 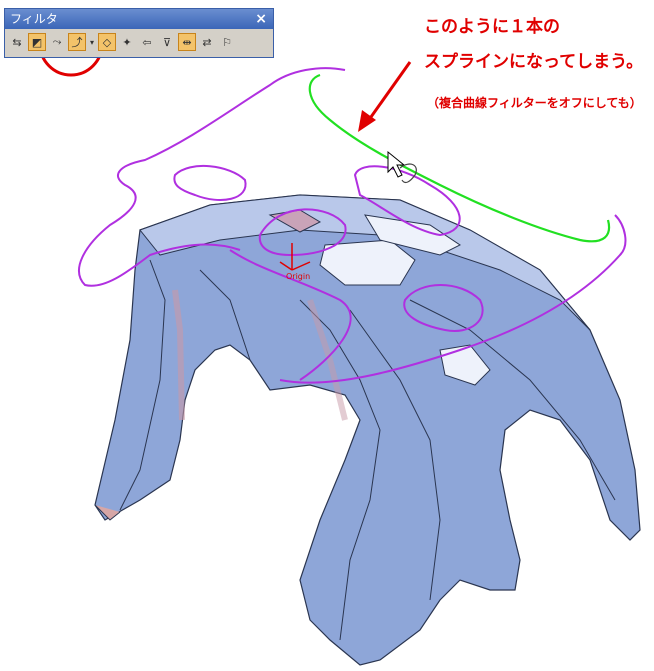 I want to click on filter-edge-icon: ◩, so click(x=37, y=42).